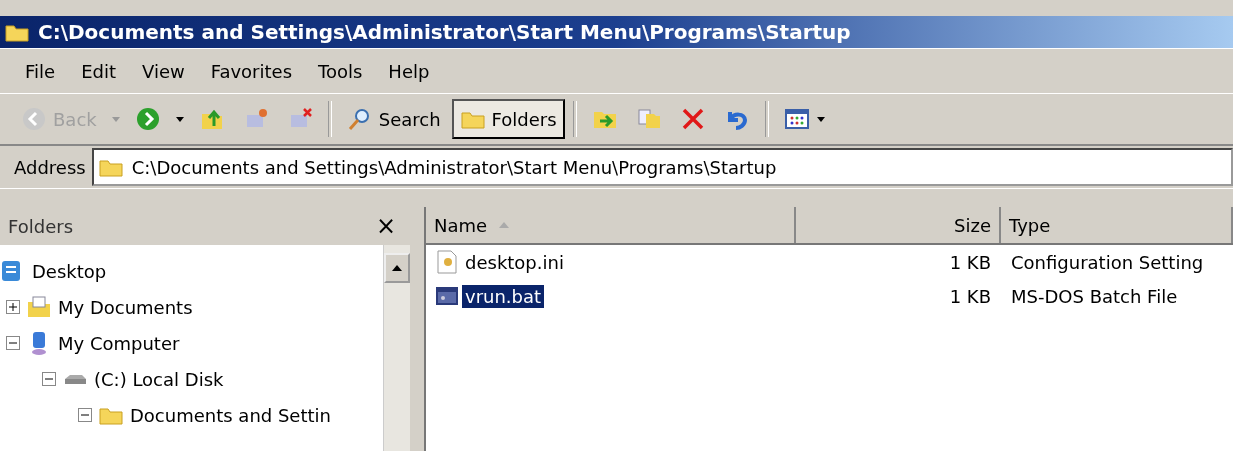  I want to click on menu-item: View, so click(163, 71).